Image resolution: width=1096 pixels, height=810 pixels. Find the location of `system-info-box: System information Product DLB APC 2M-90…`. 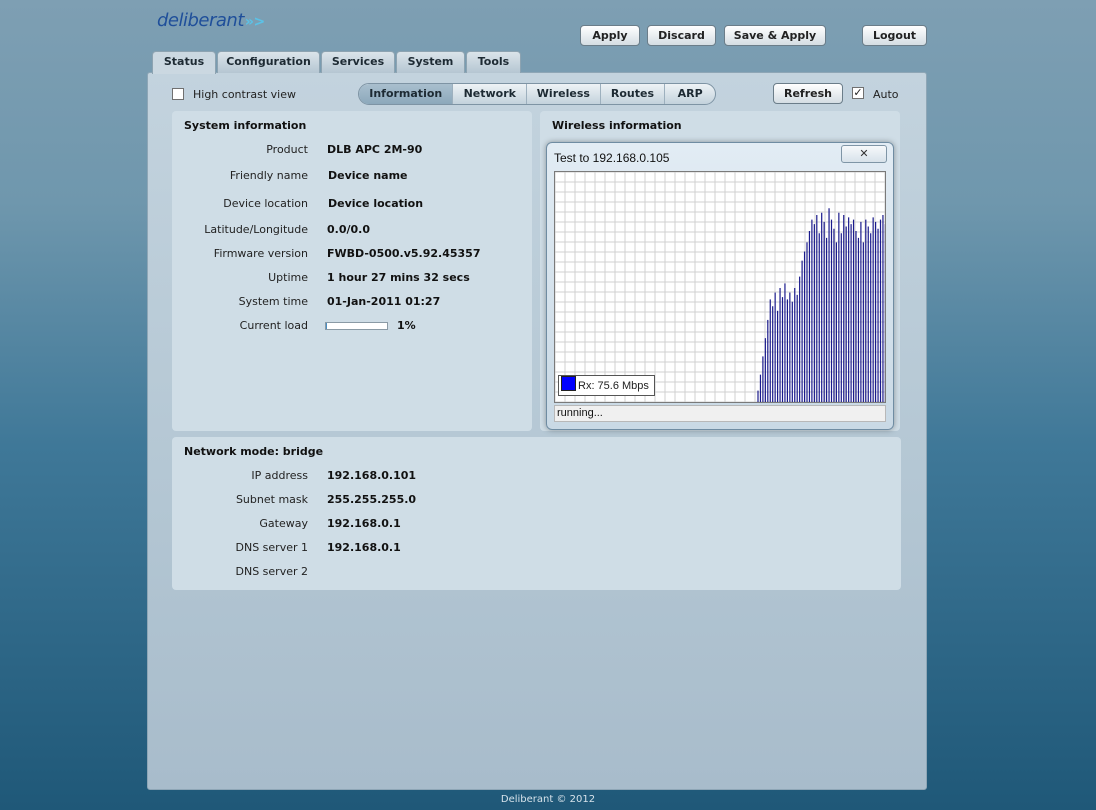

system-info-box: System information Product DLB APC 2M-90… is located at coordinates (352, 271).